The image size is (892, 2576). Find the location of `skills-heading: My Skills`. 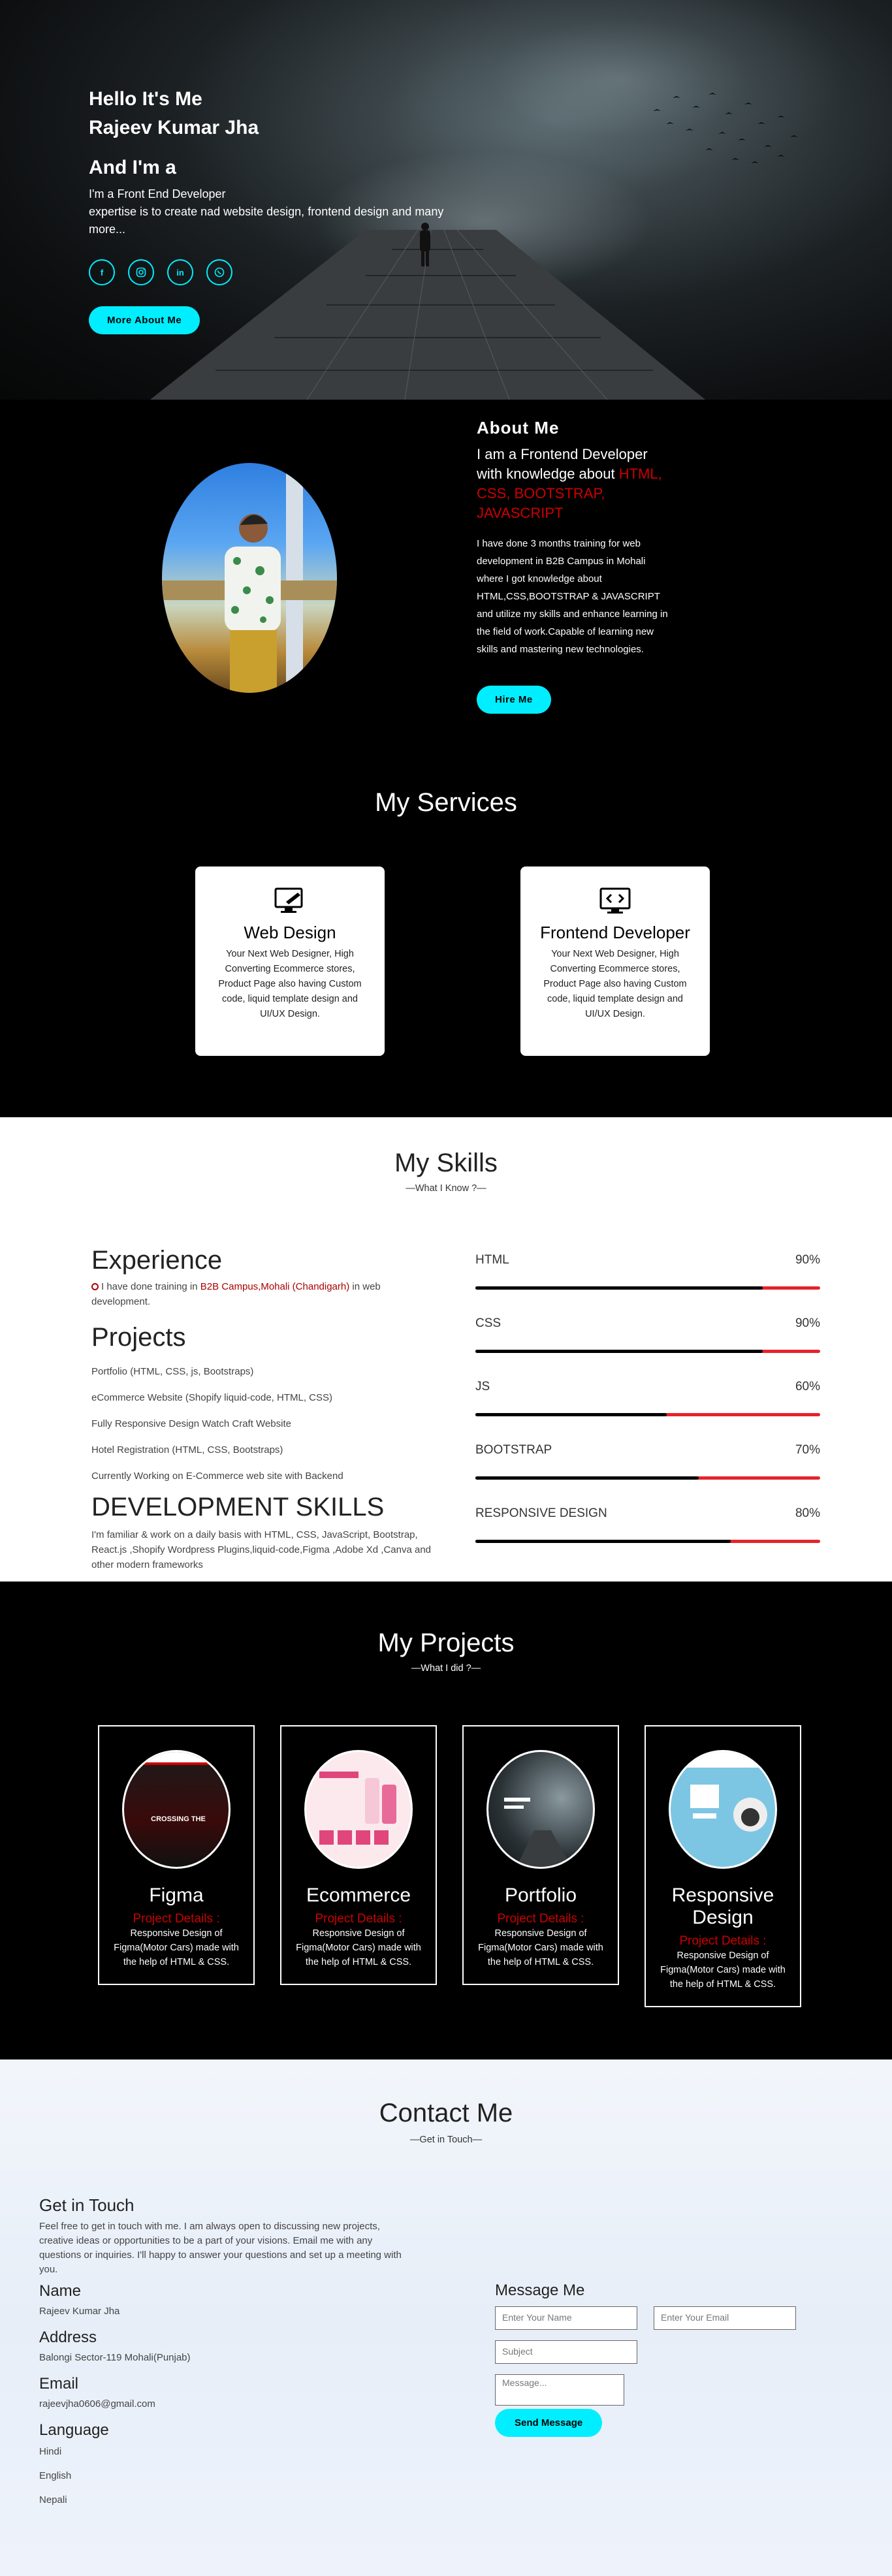

skills-heading: My Skills is located at coordinates (446, 1163).